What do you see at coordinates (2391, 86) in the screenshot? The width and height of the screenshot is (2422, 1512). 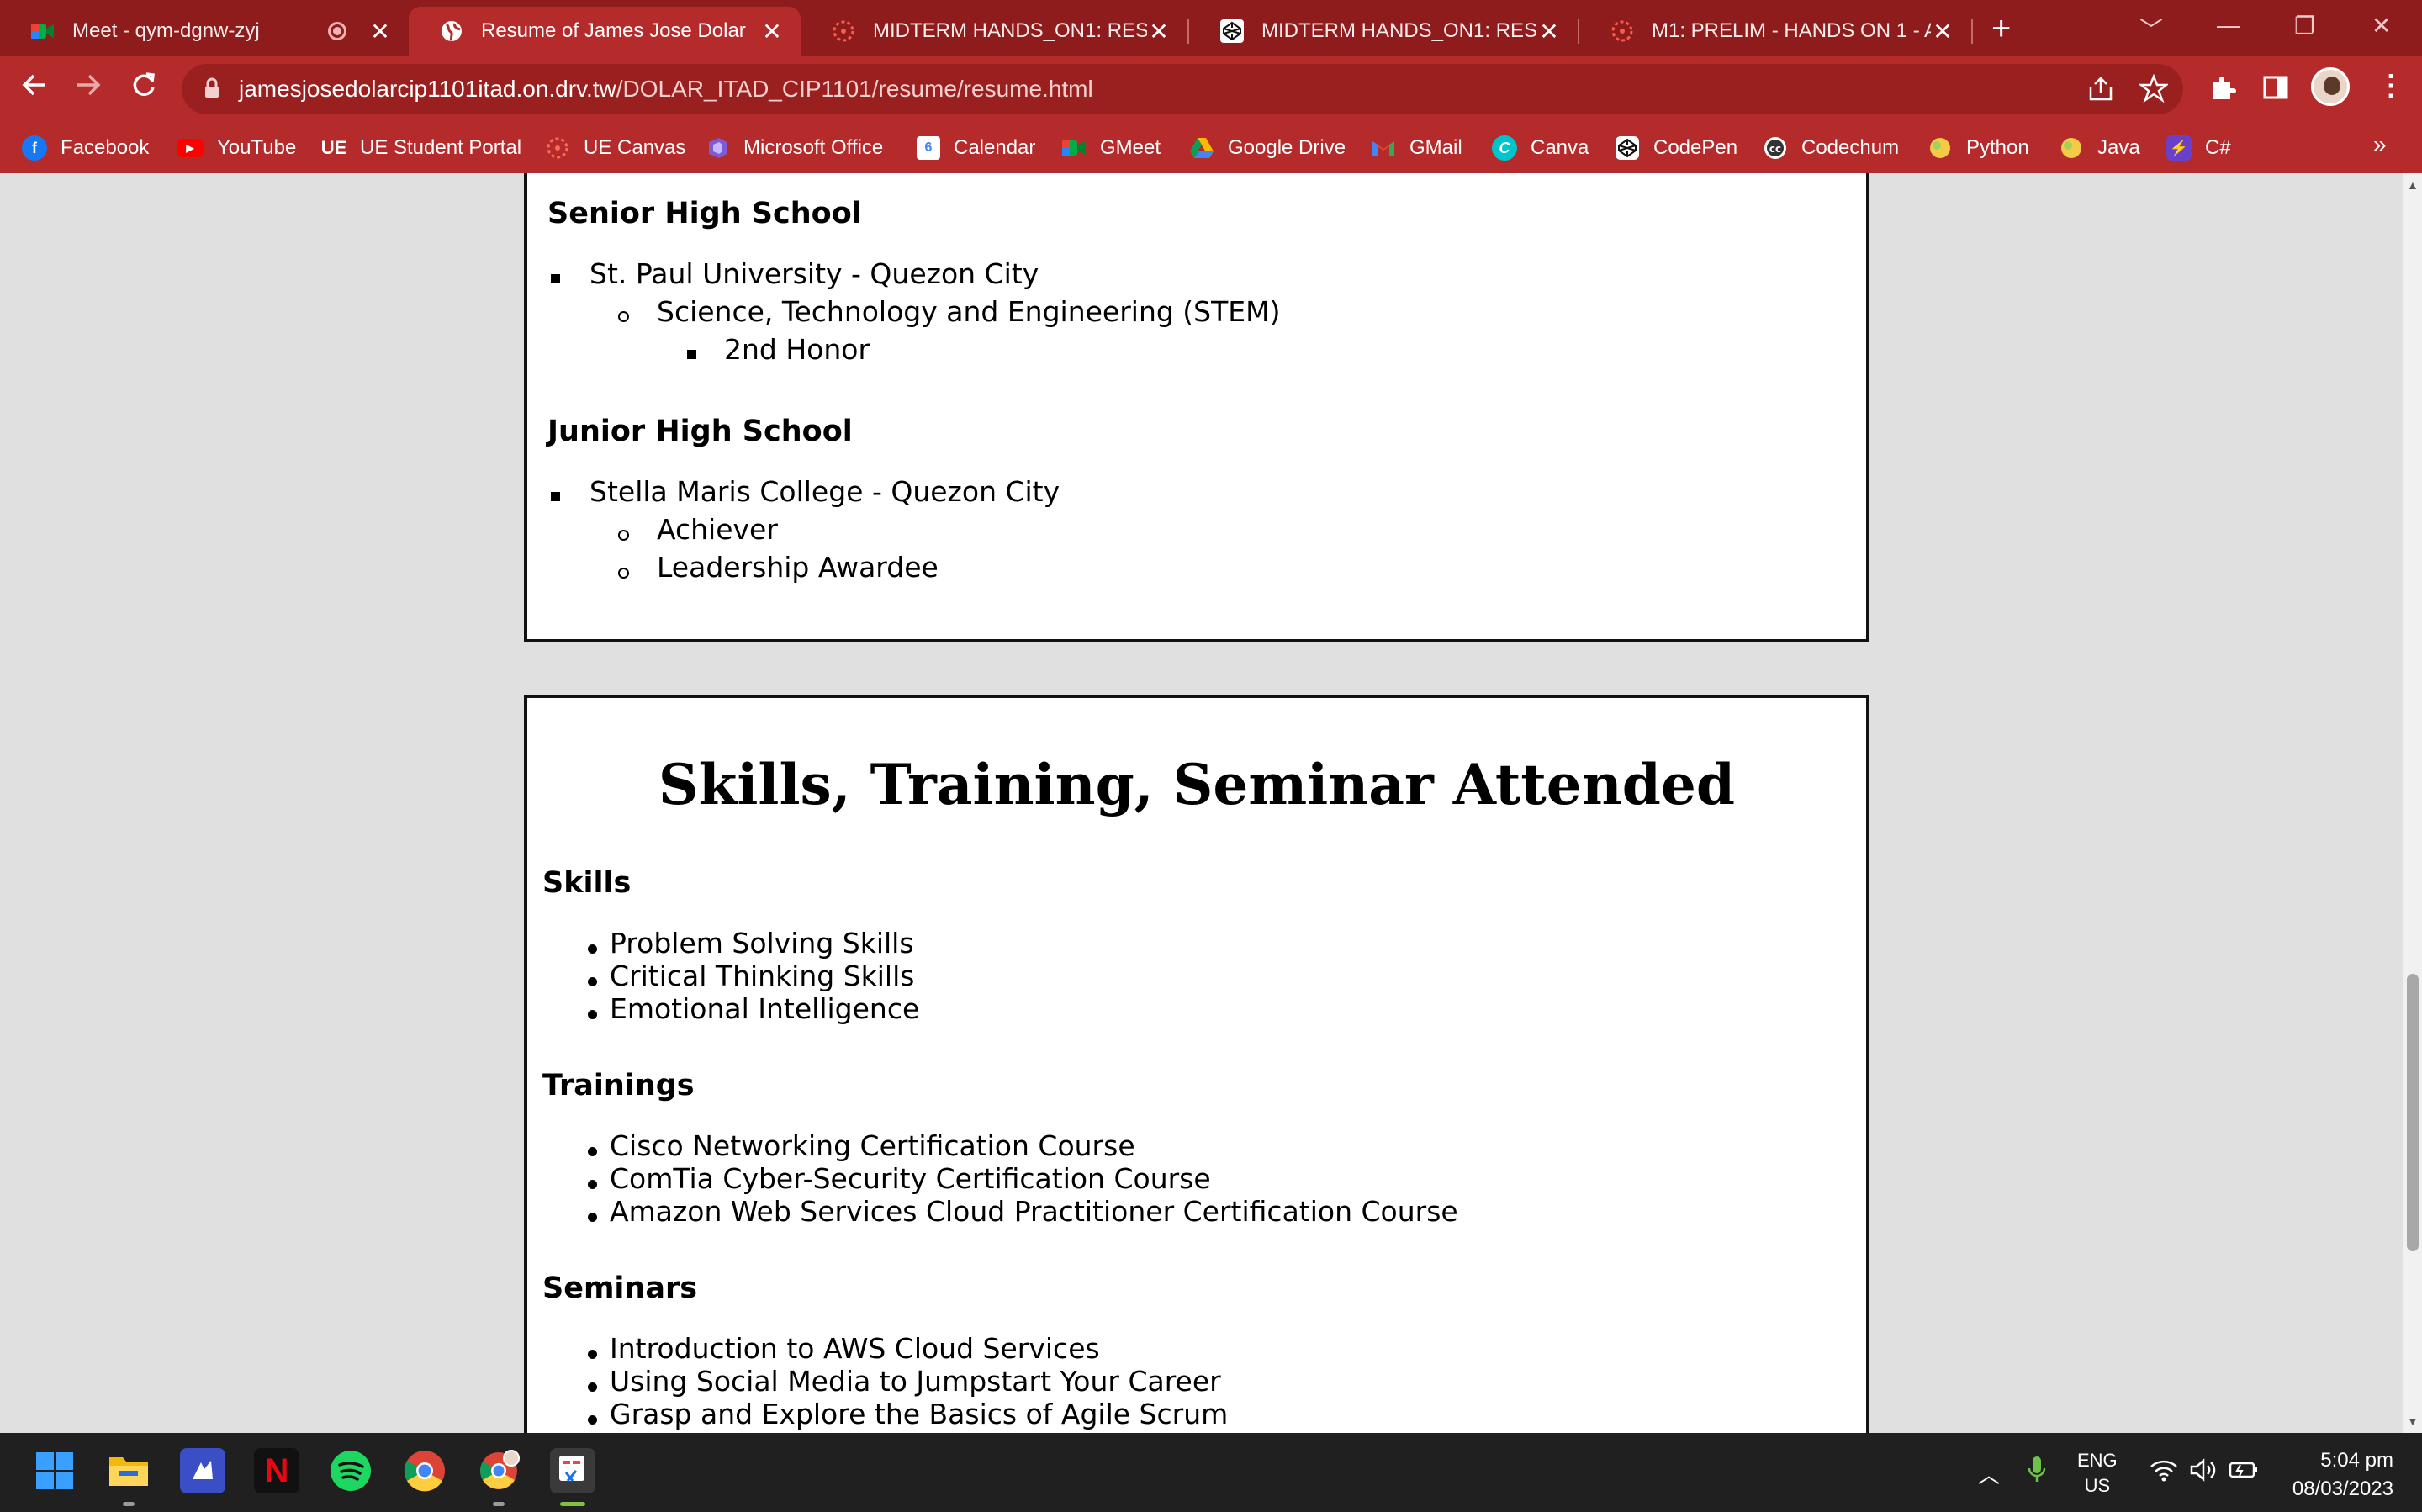 I see `menu-kebab-icon: ⋮` at bounding box center [2391, 86].